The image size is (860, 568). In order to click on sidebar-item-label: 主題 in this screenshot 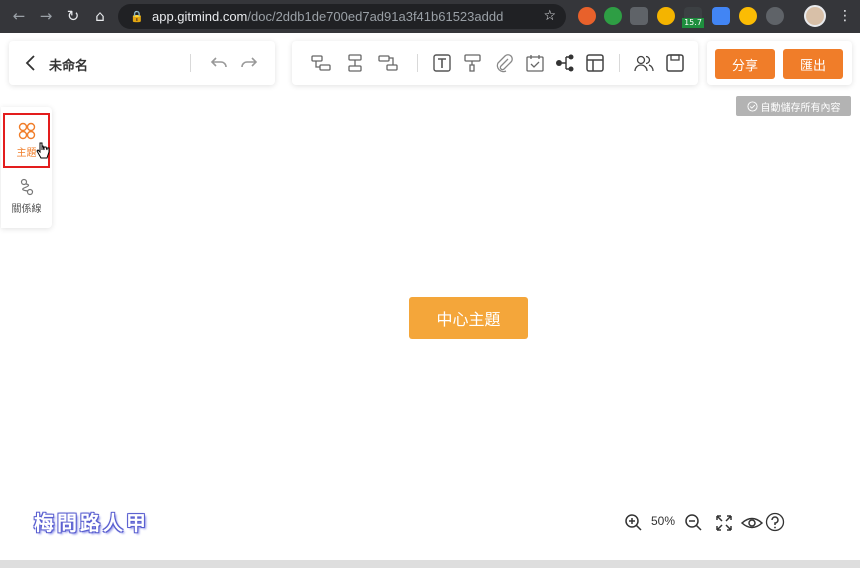, I will do `click(26, 153)`.